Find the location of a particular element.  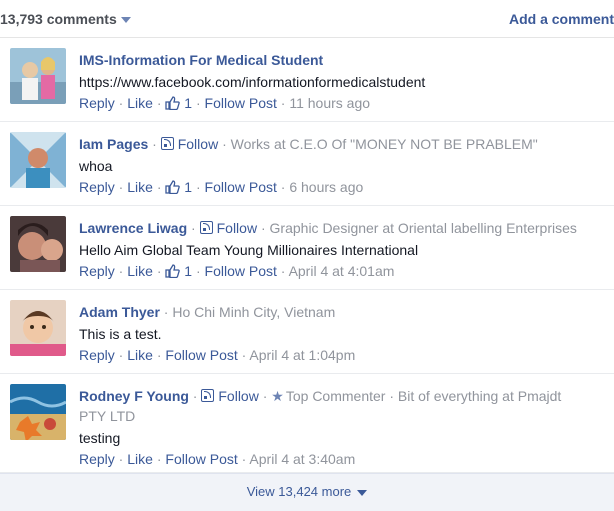

author-name: Adam Thyer is located at coordinates (119, 312).